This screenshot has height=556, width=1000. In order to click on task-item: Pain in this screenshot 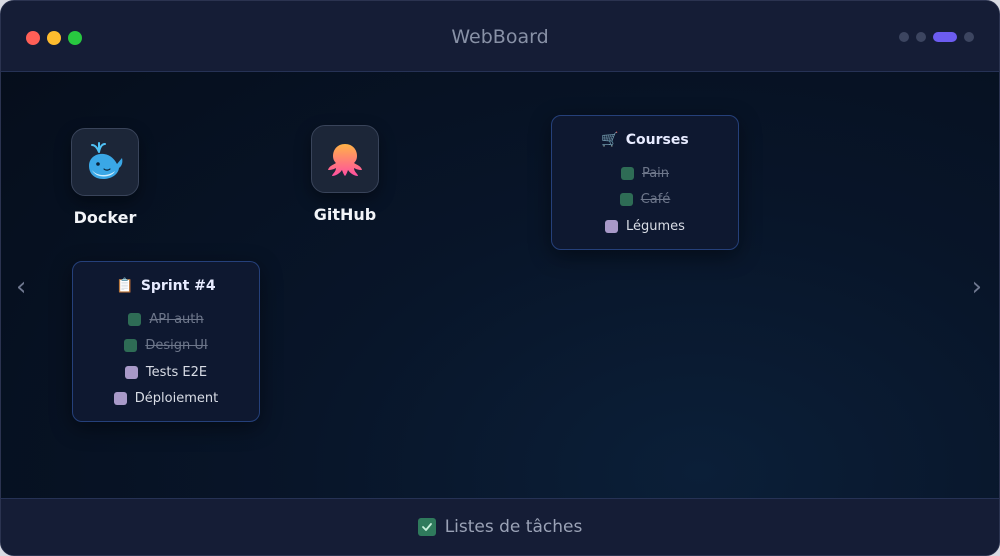, I will do `click(645, 173)`.